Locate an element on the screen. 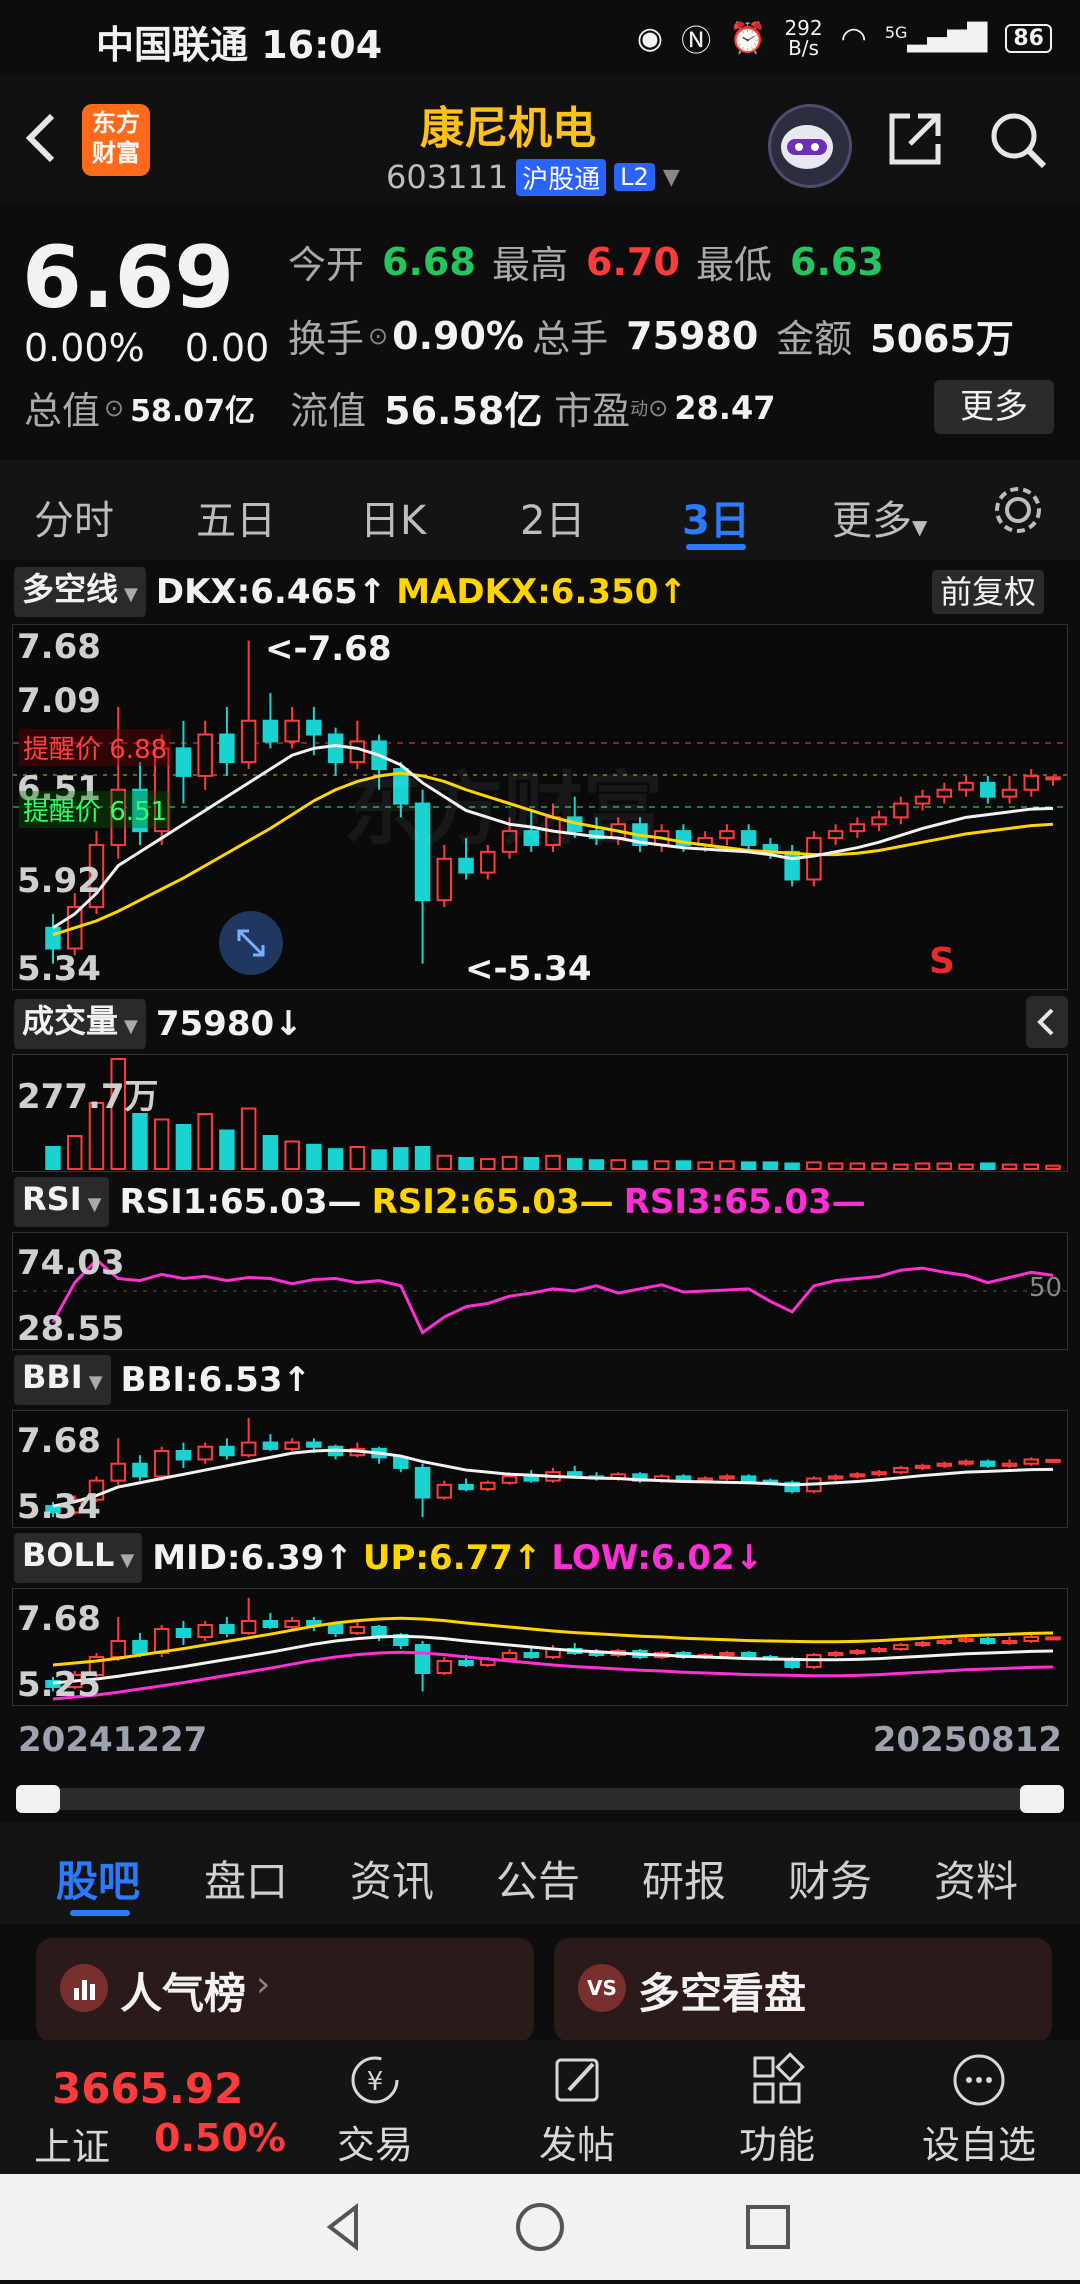 This screenshot has height=2284, width=1080. nav-post: 发帖 is located at coordinates (577, 2109).